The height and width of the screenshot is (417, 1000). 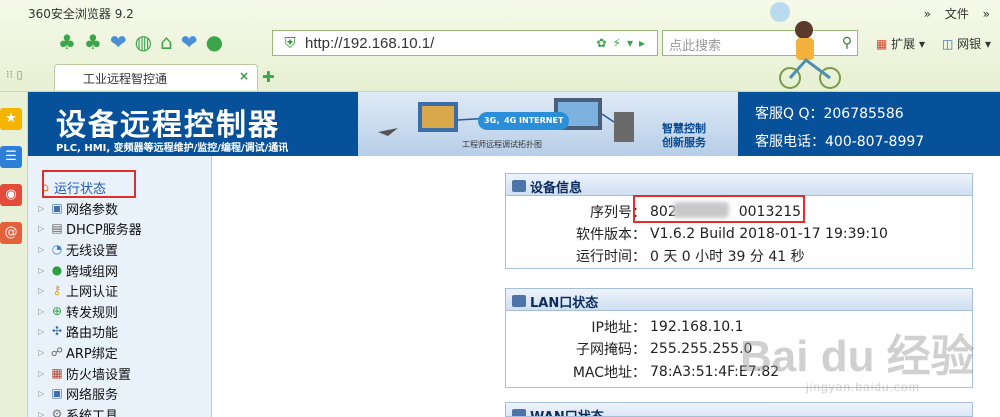 What do you see at coordinates (268, 77) in the screenshot?
I see `new-tab-icon: ✚` at bounding box center [268, 77].